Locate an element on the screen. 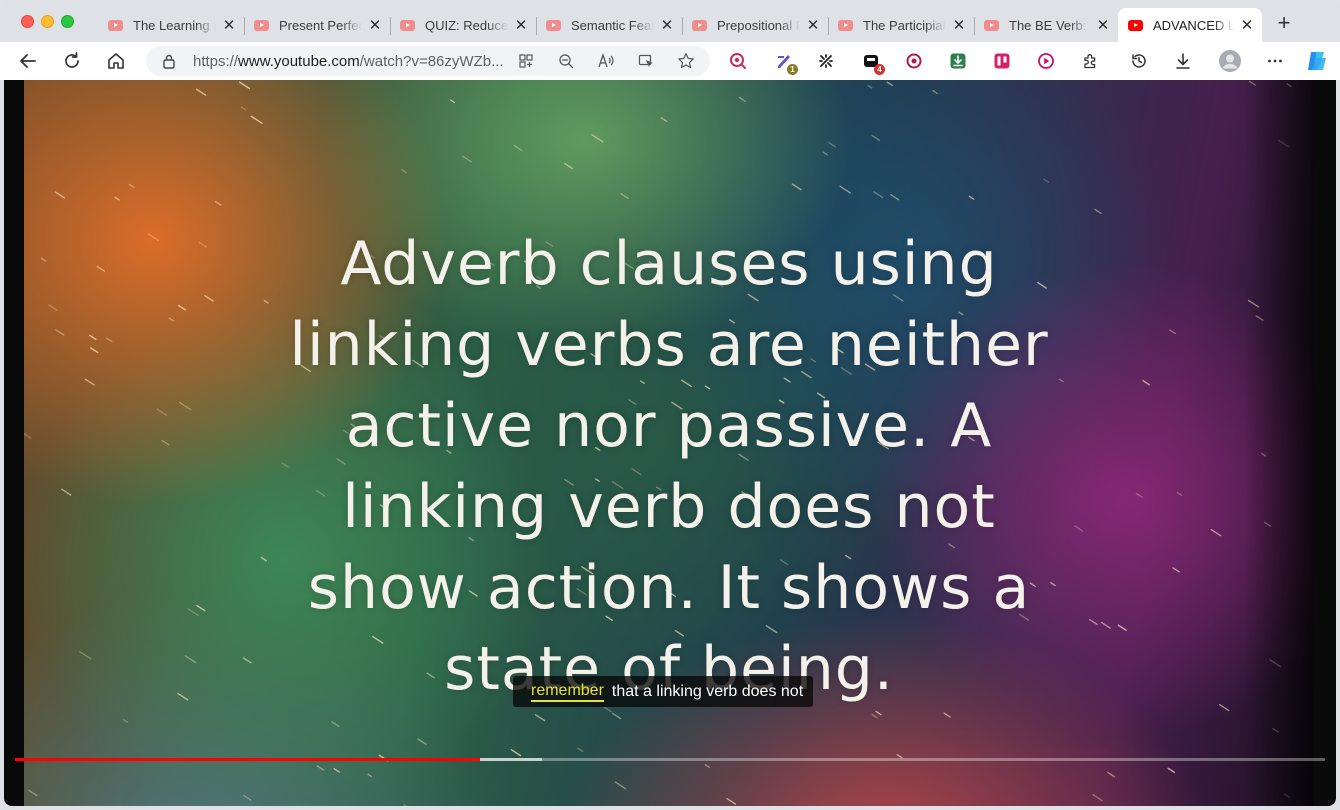 The height and width of the screenshot is (810, 1340). caption-highlight-word: remember is located at coordinates (567, 691).